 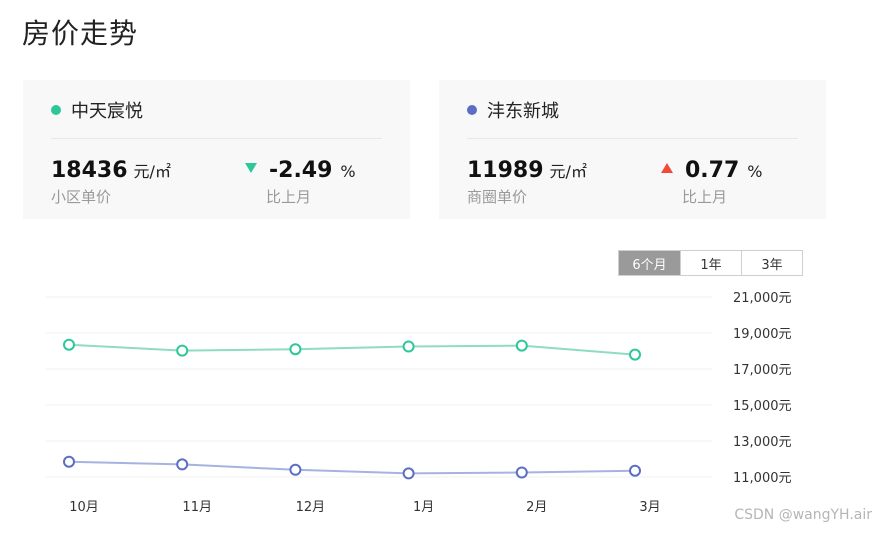 I want to click on change-number: -2.49, so click(x=301, y=170).